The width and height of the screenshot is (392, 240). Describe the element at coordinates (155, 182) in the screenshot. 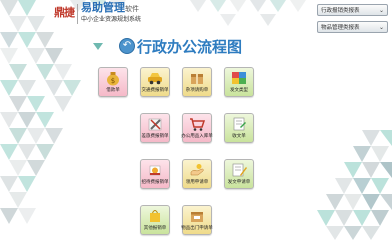

I see `tile-label: 招待费报销单` at that location.